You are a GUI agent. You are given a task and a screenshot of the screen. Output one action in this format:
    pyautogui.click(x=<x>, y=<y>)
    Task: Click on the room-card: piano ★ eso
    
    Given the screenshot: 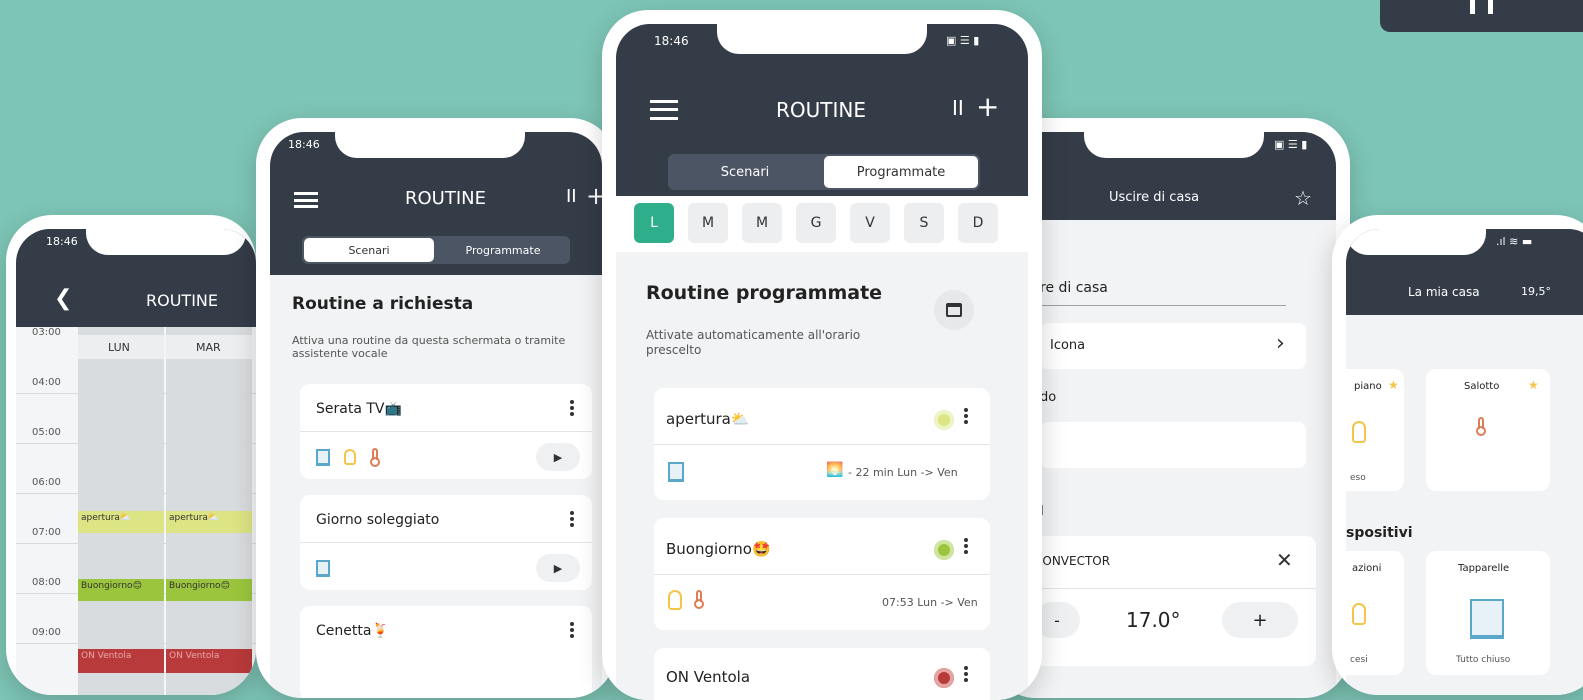 What is the action you would take?
    pyautogui.click(x=1375, y=430)
    